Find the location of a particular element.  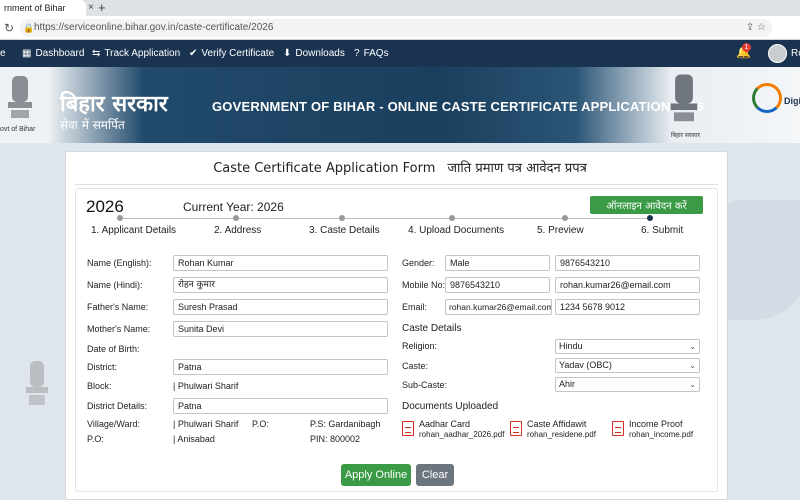

dashboard-icon: ▦ is located at coordinates (27, 53).